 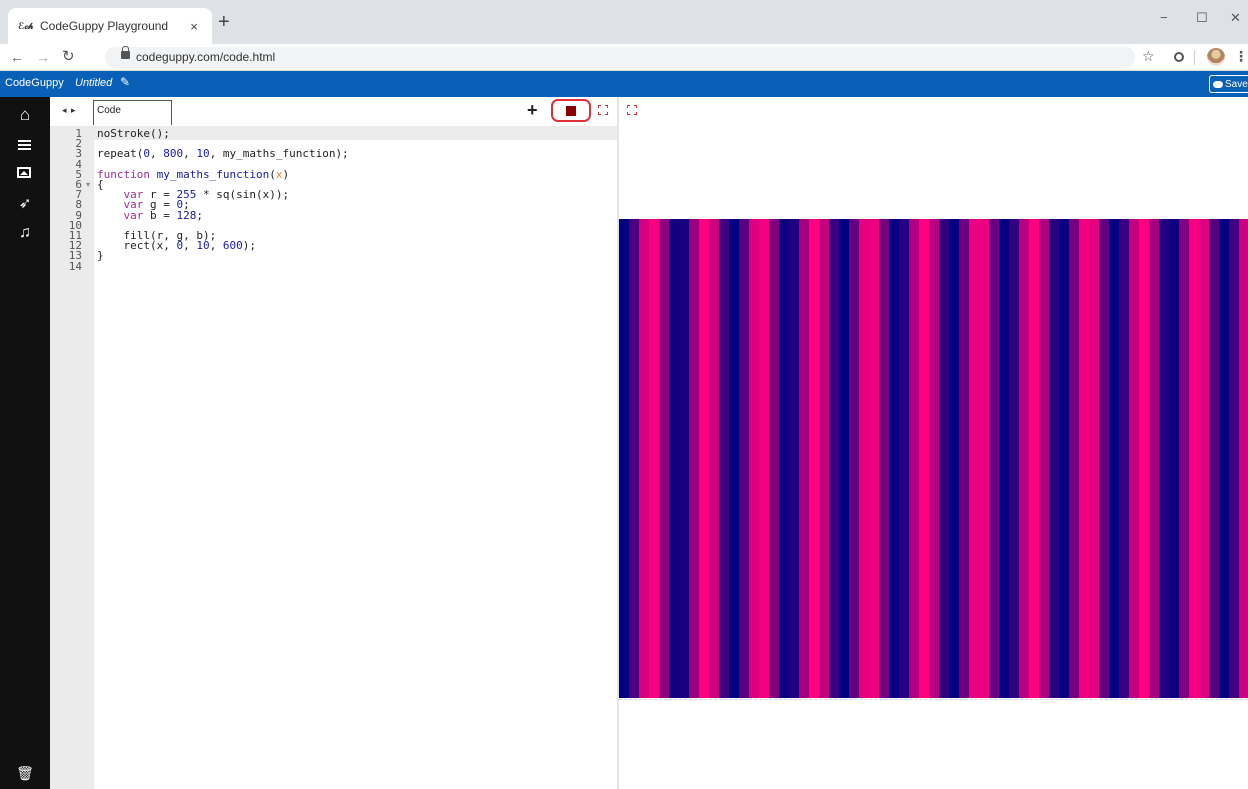 I want to click on new-tab-button: +, so click(x=224, y=22).